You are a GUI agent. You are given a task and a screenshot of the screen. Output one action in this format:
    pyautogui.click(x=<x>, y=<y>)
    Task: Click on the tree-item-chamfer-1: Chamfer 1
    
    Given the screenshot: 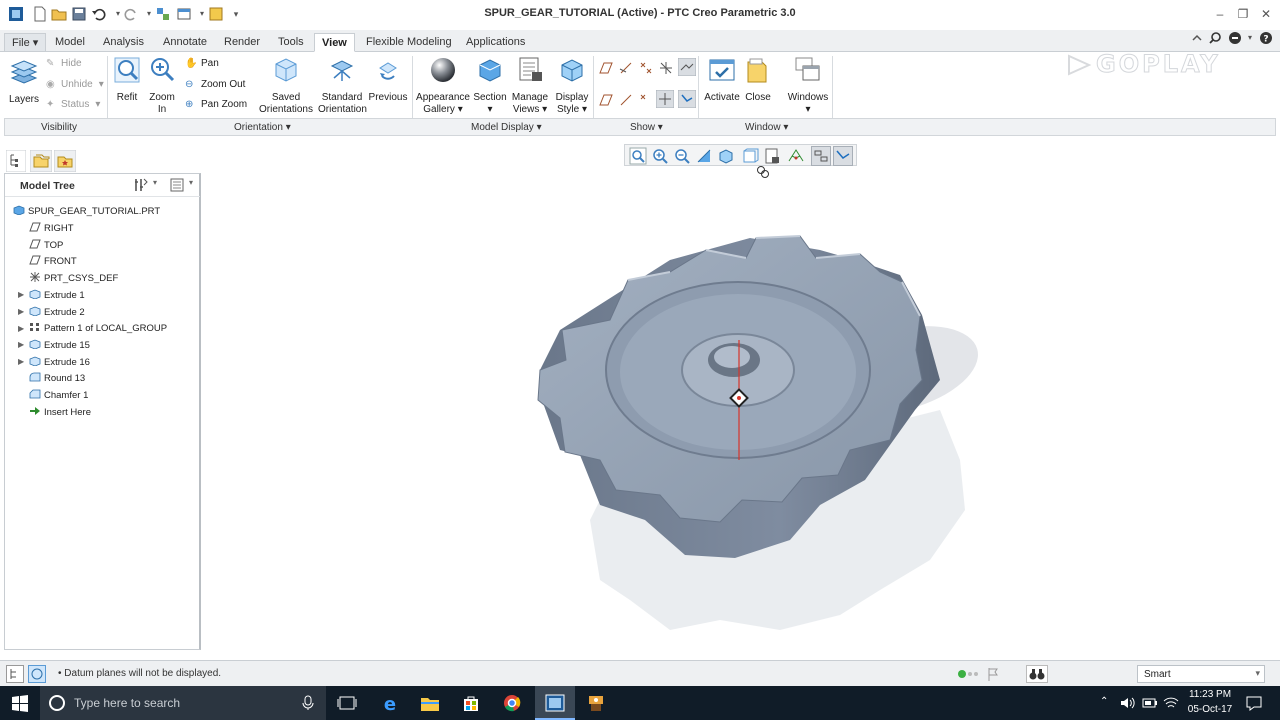 What is the action you would take?
    pyautogui.click(x=58, y=396)
    